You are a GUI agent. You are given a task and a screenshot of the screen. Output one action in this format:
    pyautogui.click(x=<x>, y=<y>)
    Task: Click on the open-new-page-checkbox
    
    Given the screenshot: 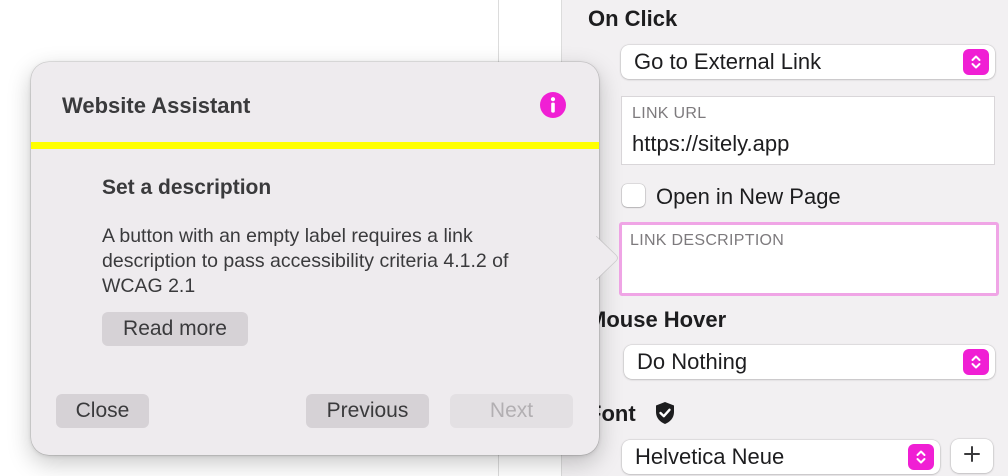 What is the action you would take?
    pyautogui.click(x=633, y=195)
    